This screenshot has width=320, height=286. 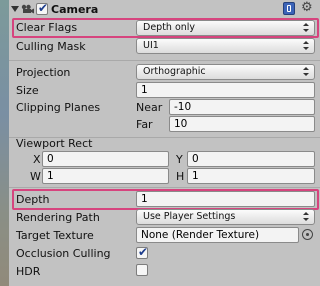 What do you see at coordinates (37, 159) in the screenshot?
I see `viewport-x-label: X` at bounding box center [37, 159].